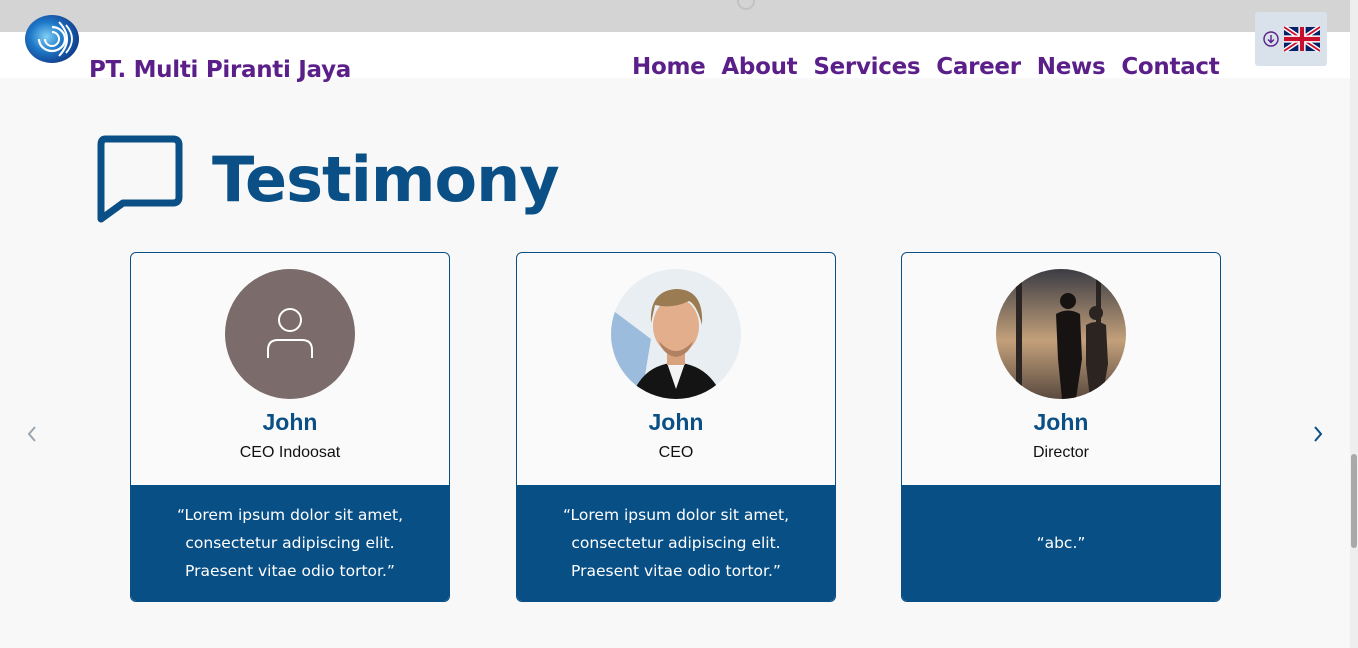 The image size is (1358, 648). I want to click on nav-home: Home, so click(669, 67).